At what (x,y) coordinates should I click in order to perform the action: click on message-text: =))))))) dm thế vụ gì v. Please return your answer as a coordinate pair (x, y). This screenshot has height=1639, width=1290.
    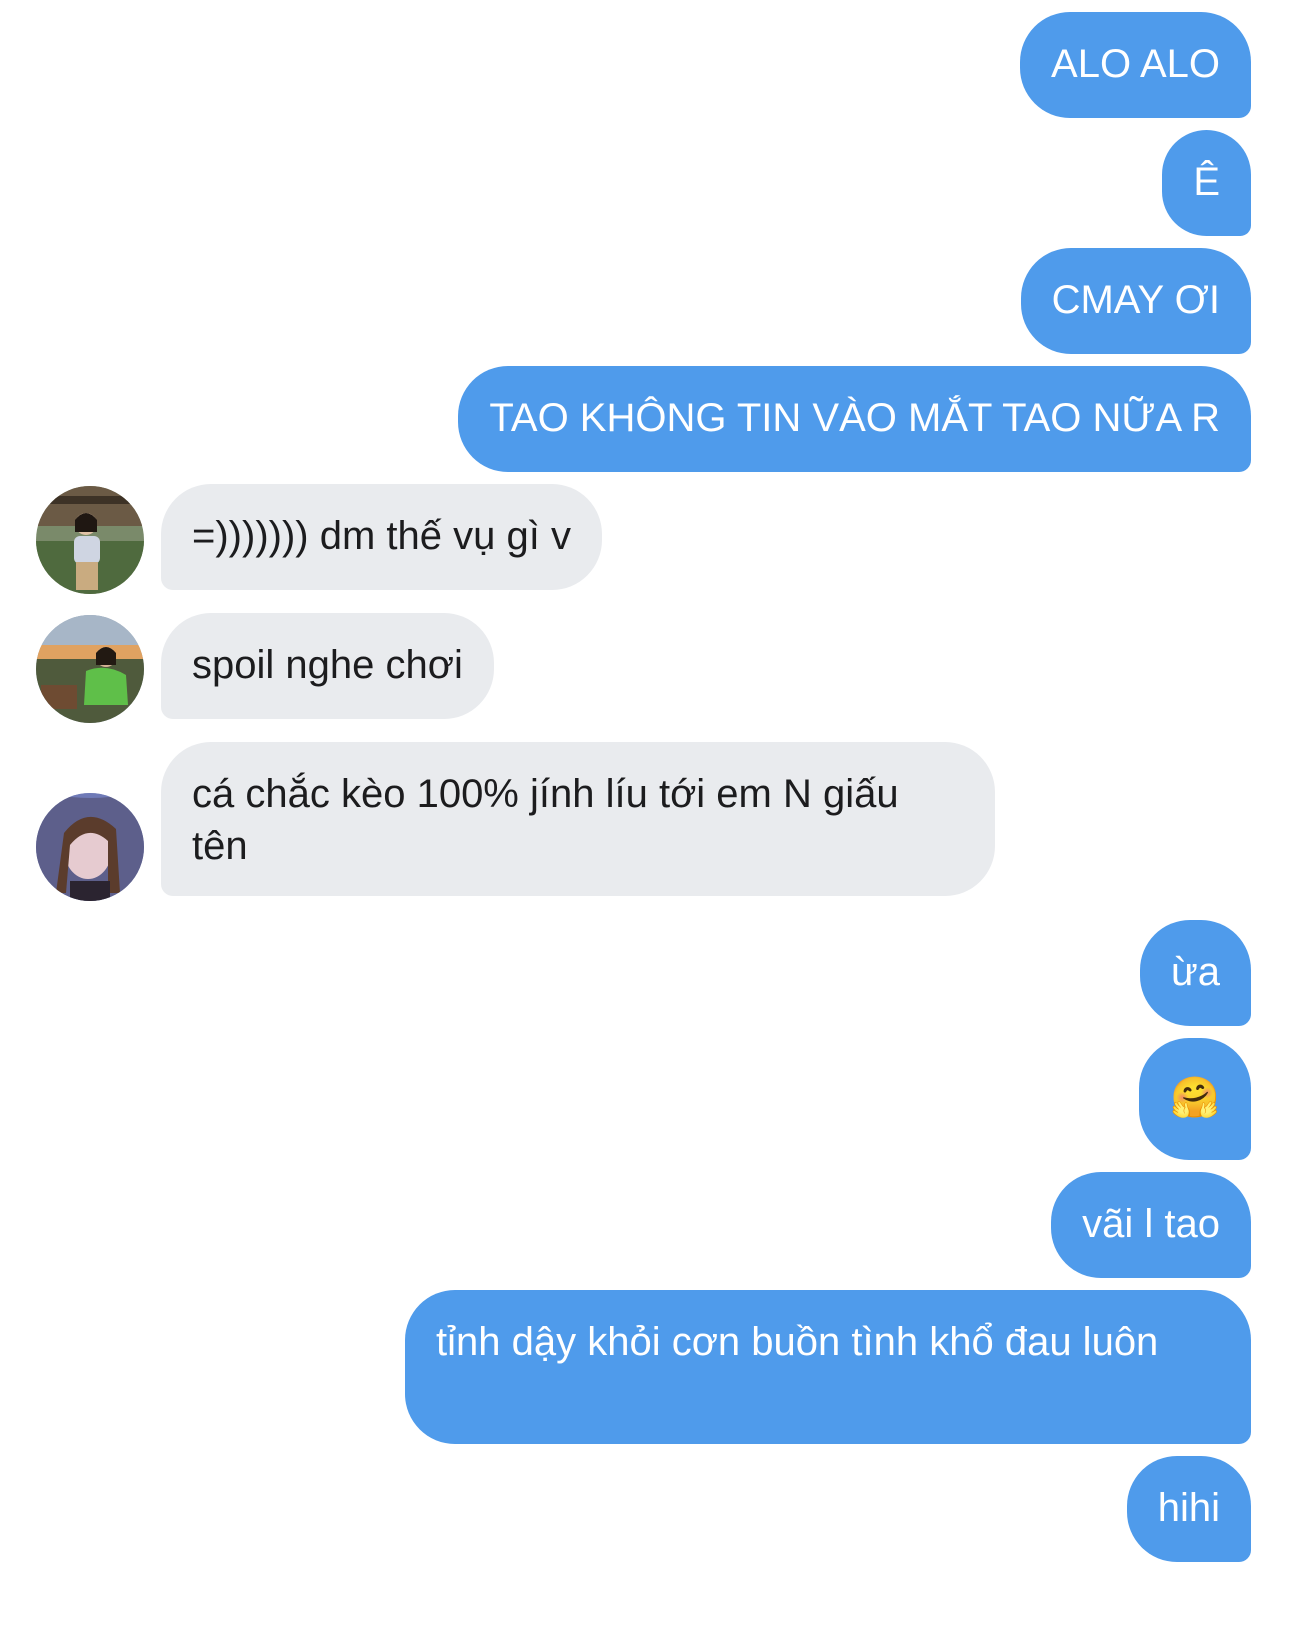
    Looking at the image, I should click on (381, 536).